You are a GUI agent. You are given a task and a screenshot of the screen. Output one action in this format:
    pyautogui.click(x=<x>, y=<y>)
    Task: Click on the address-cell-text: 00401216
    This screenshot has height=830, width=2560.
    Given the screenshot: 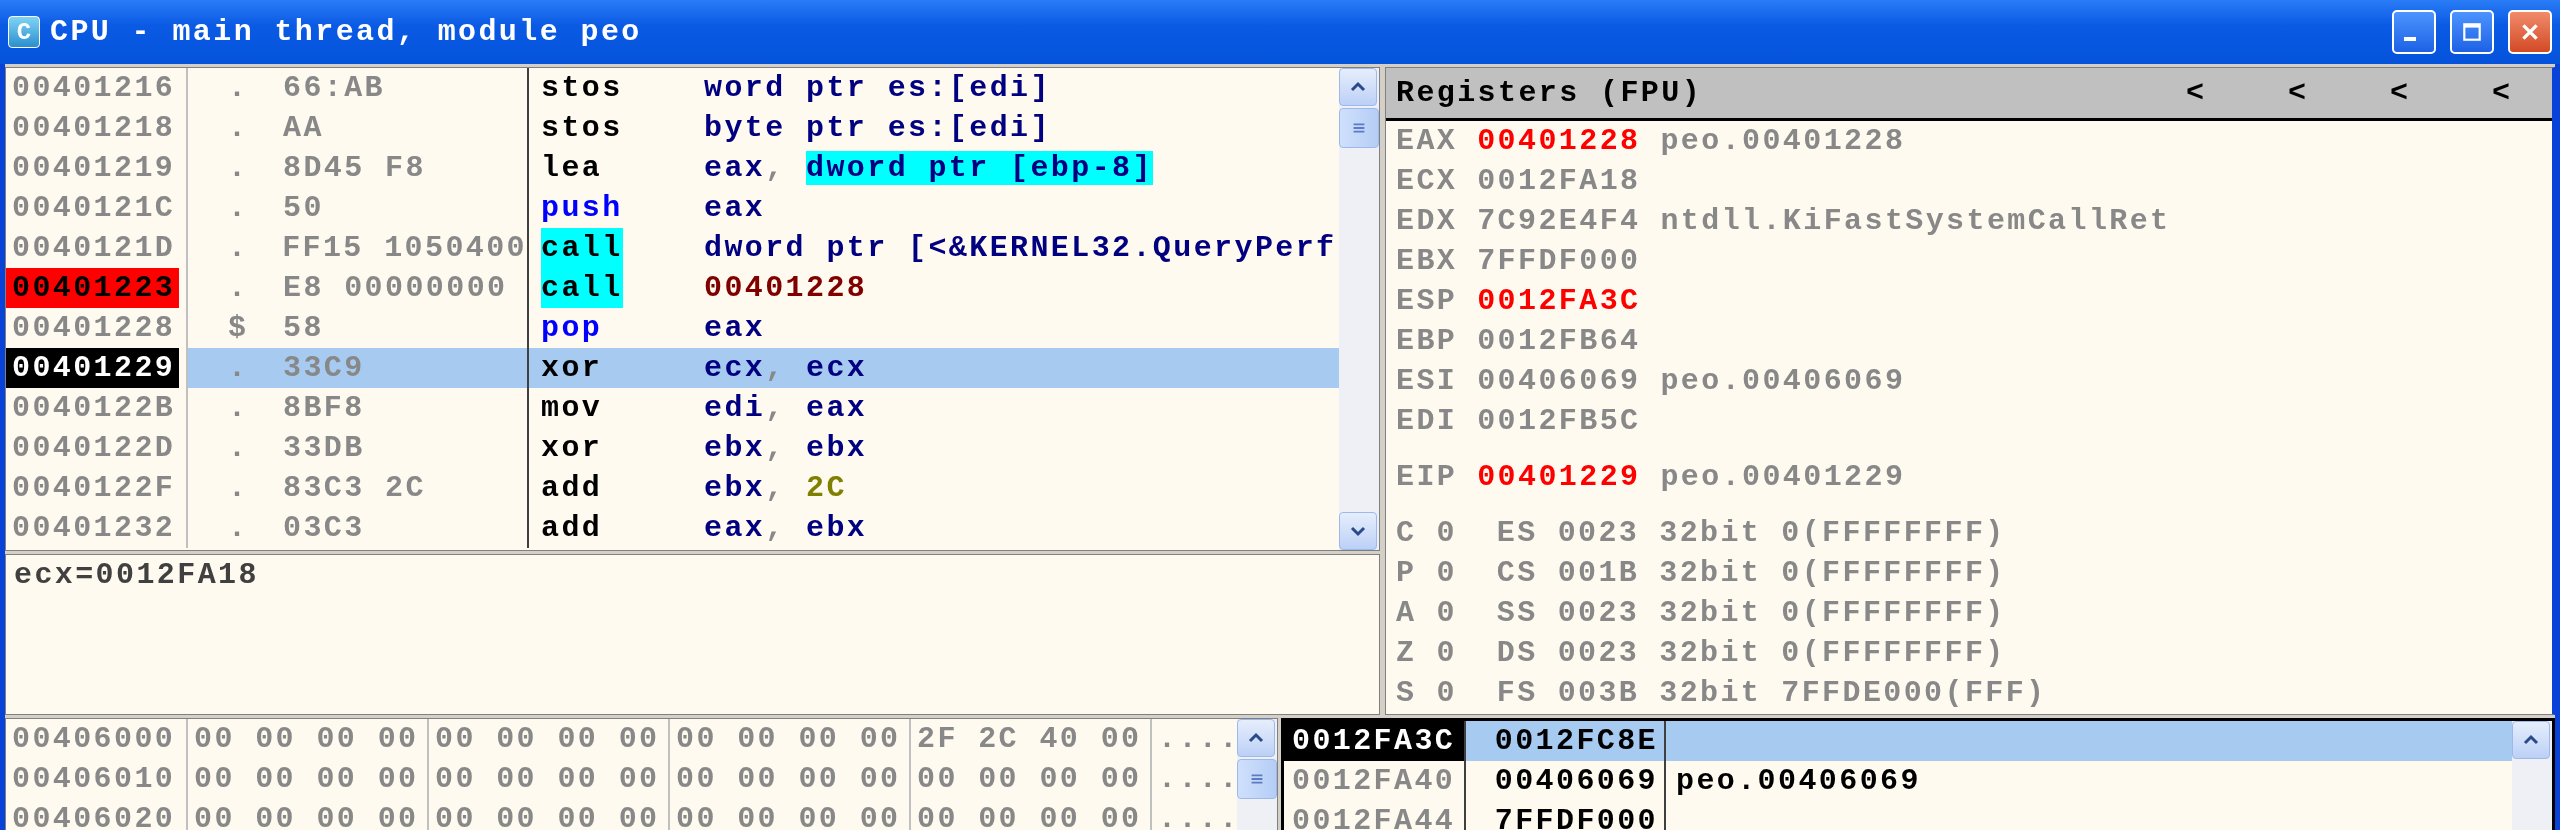 What is the action you would take?
    pyautogui.click(x=94, y=88)
    